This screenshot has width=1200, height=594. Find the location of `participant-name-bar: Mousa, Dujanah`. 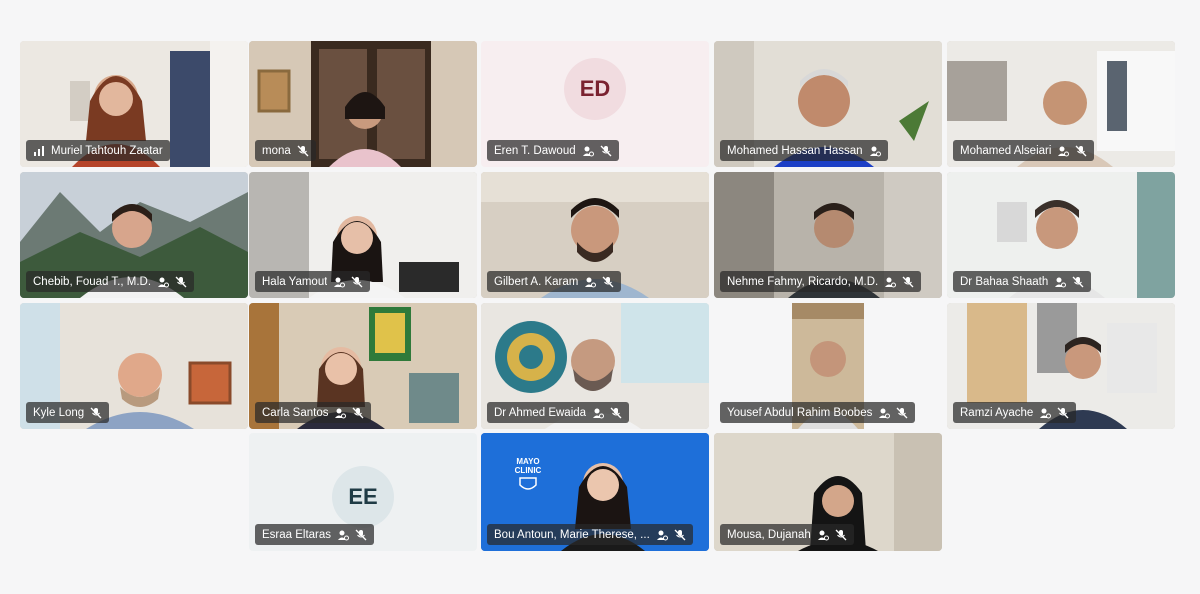

participant-name-bar: Mousa, Dujanah is located at coordinates (787, 534).